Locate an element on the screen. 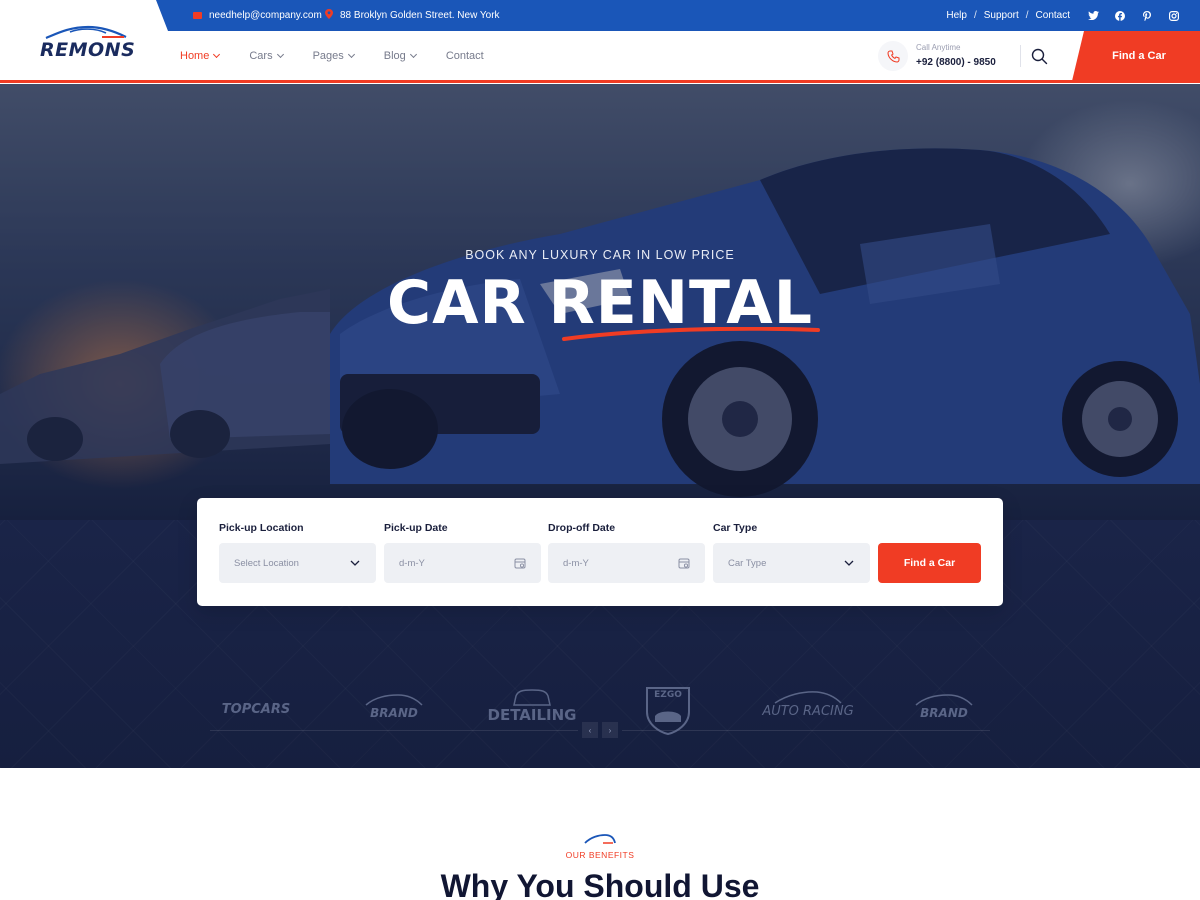  nav-blog: Blog is located at coordinates (400, 56).